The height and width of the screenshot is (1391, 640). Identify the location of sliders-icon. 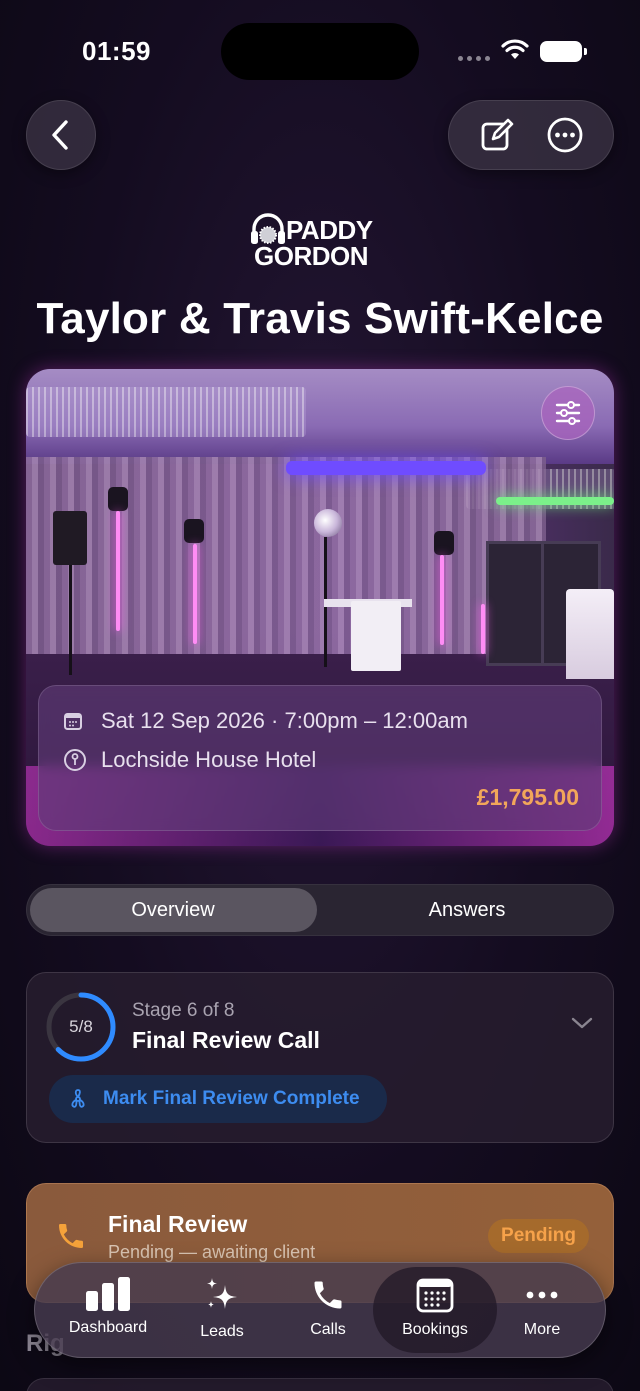
(568, 413).